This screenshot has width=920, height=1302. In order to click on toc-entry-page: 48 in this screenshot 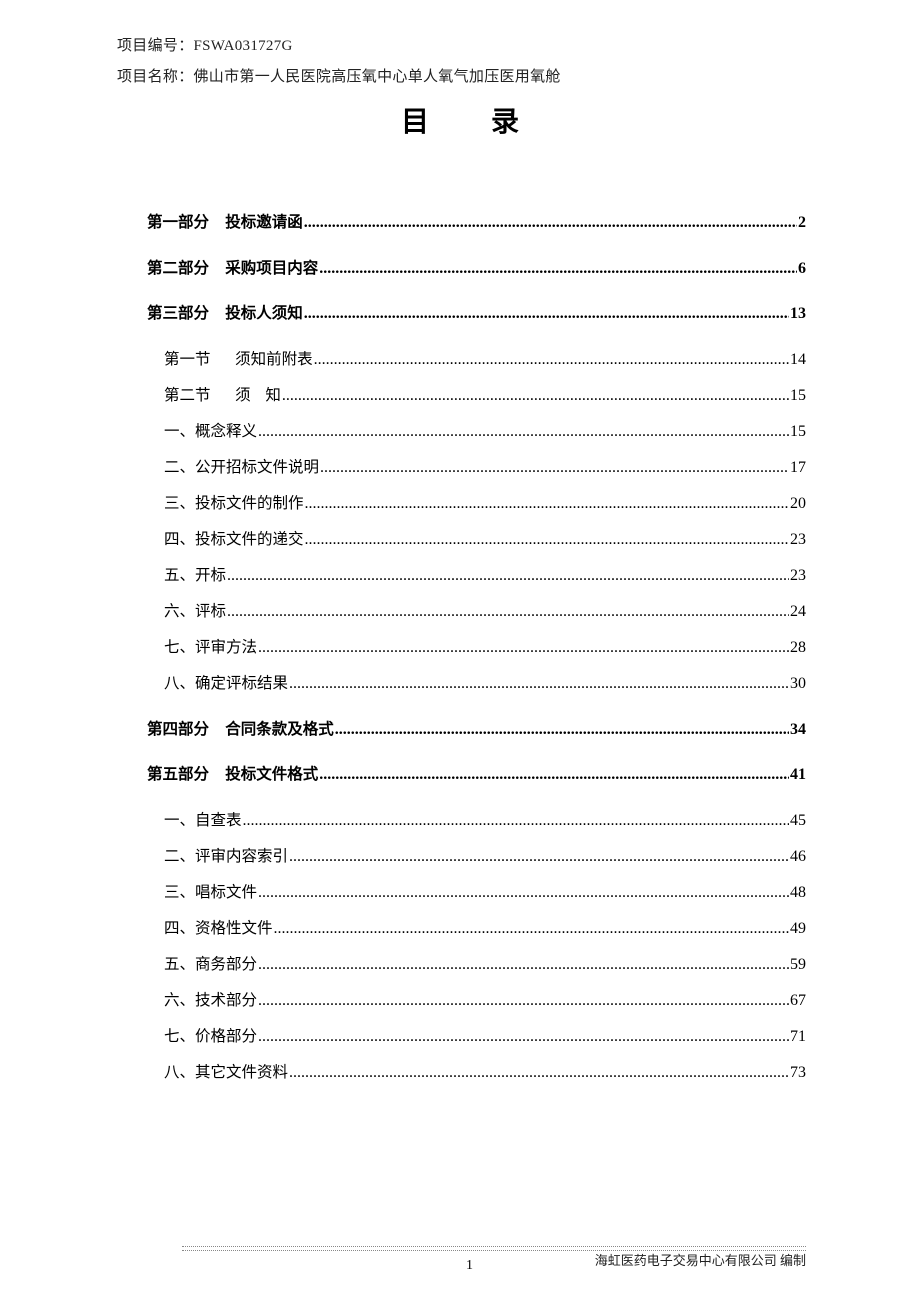, I will do `click(798, 892)`.